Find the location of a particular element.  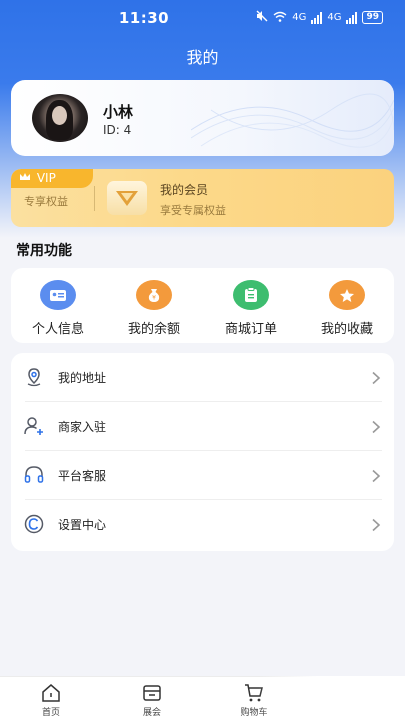

tab-bar-fade-overlay is located at coordinates (331, 698).